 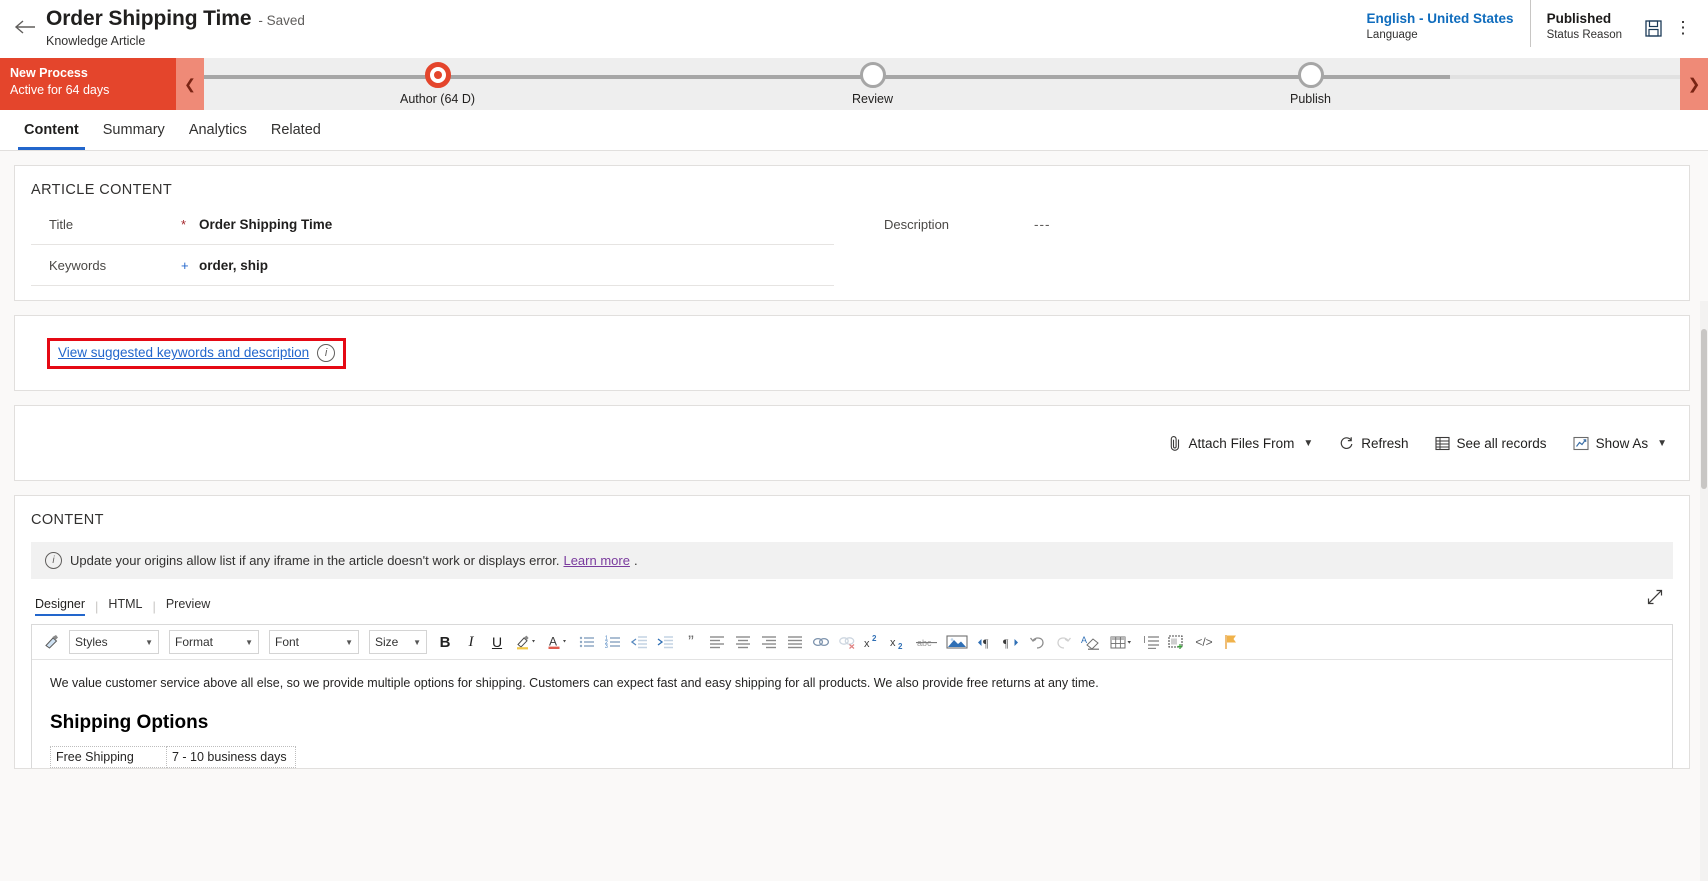 What do you see at coordinates (249, 642) in the screenshot?
I see `chevron-down-icon: ▼` at bounding box center [249, 642].